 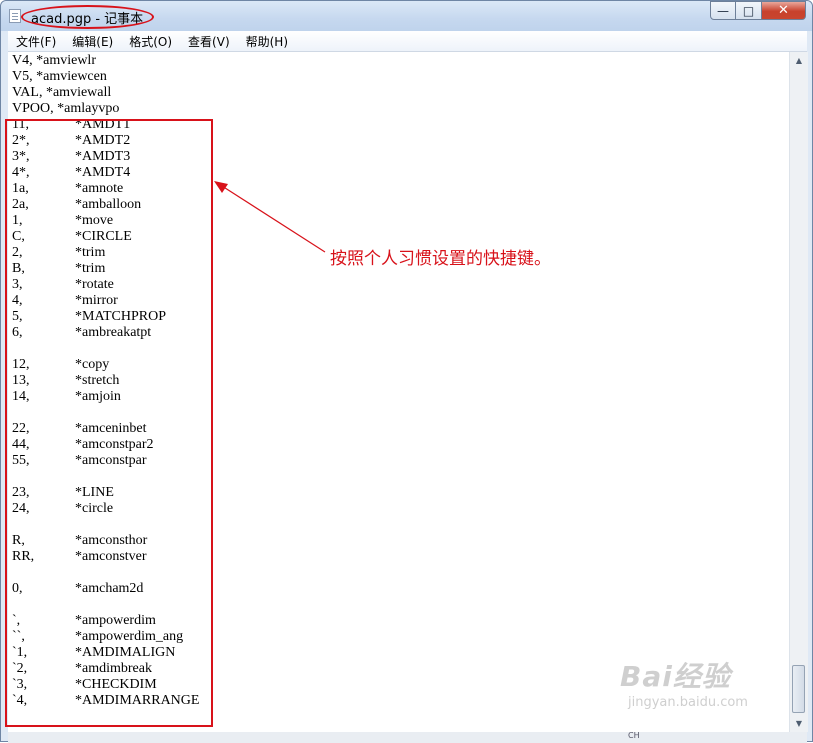 I want to click on menu-bar: 文件(F) 编辑(E) 格式(O) 查看(V) 帮助(H), so click(x=407, y=41).